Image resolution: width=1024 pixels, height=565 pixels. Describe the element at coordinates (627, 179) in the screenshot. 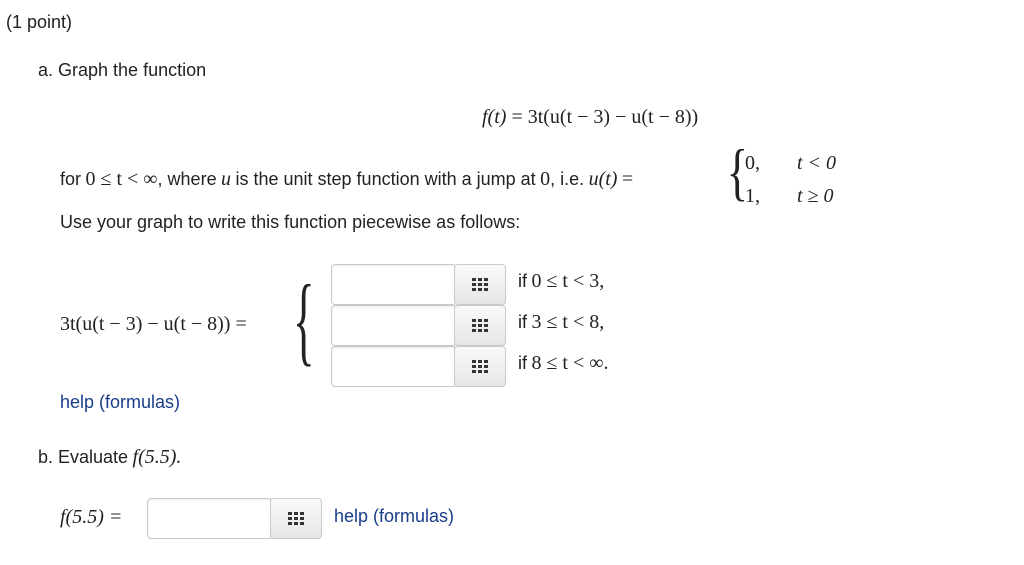

I see `ut-equals: =` at that location.